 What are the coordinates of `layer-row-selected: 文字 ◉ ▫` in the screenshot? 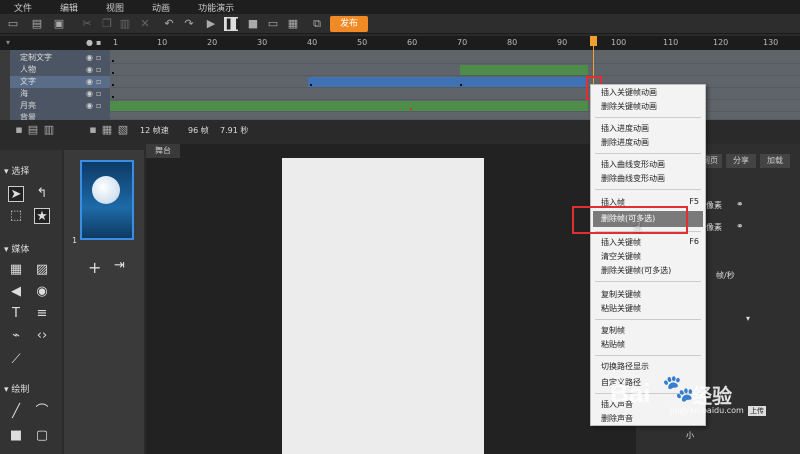 It's located at (60, 82).